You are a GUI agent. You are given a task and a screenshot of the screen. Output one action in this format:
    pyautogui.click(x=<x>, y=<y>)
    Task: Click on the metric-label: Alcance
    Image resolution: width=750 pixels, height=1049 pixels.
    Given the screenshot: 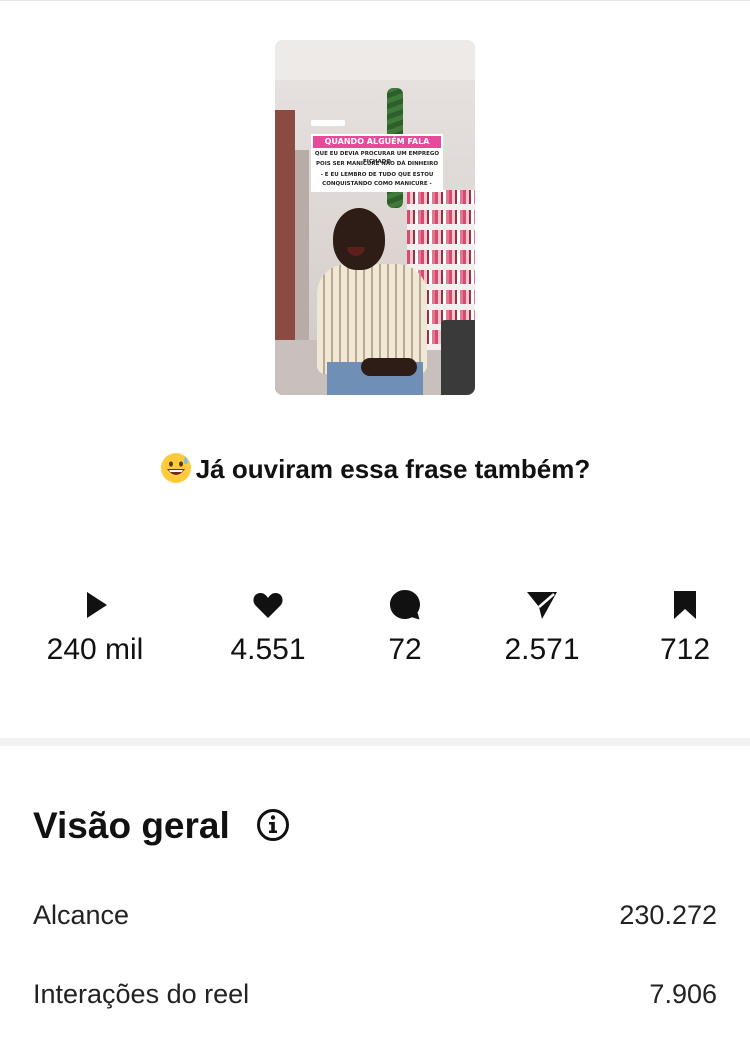 What is the action you would take?
    pyautogui.click(x=81, y=915)
    